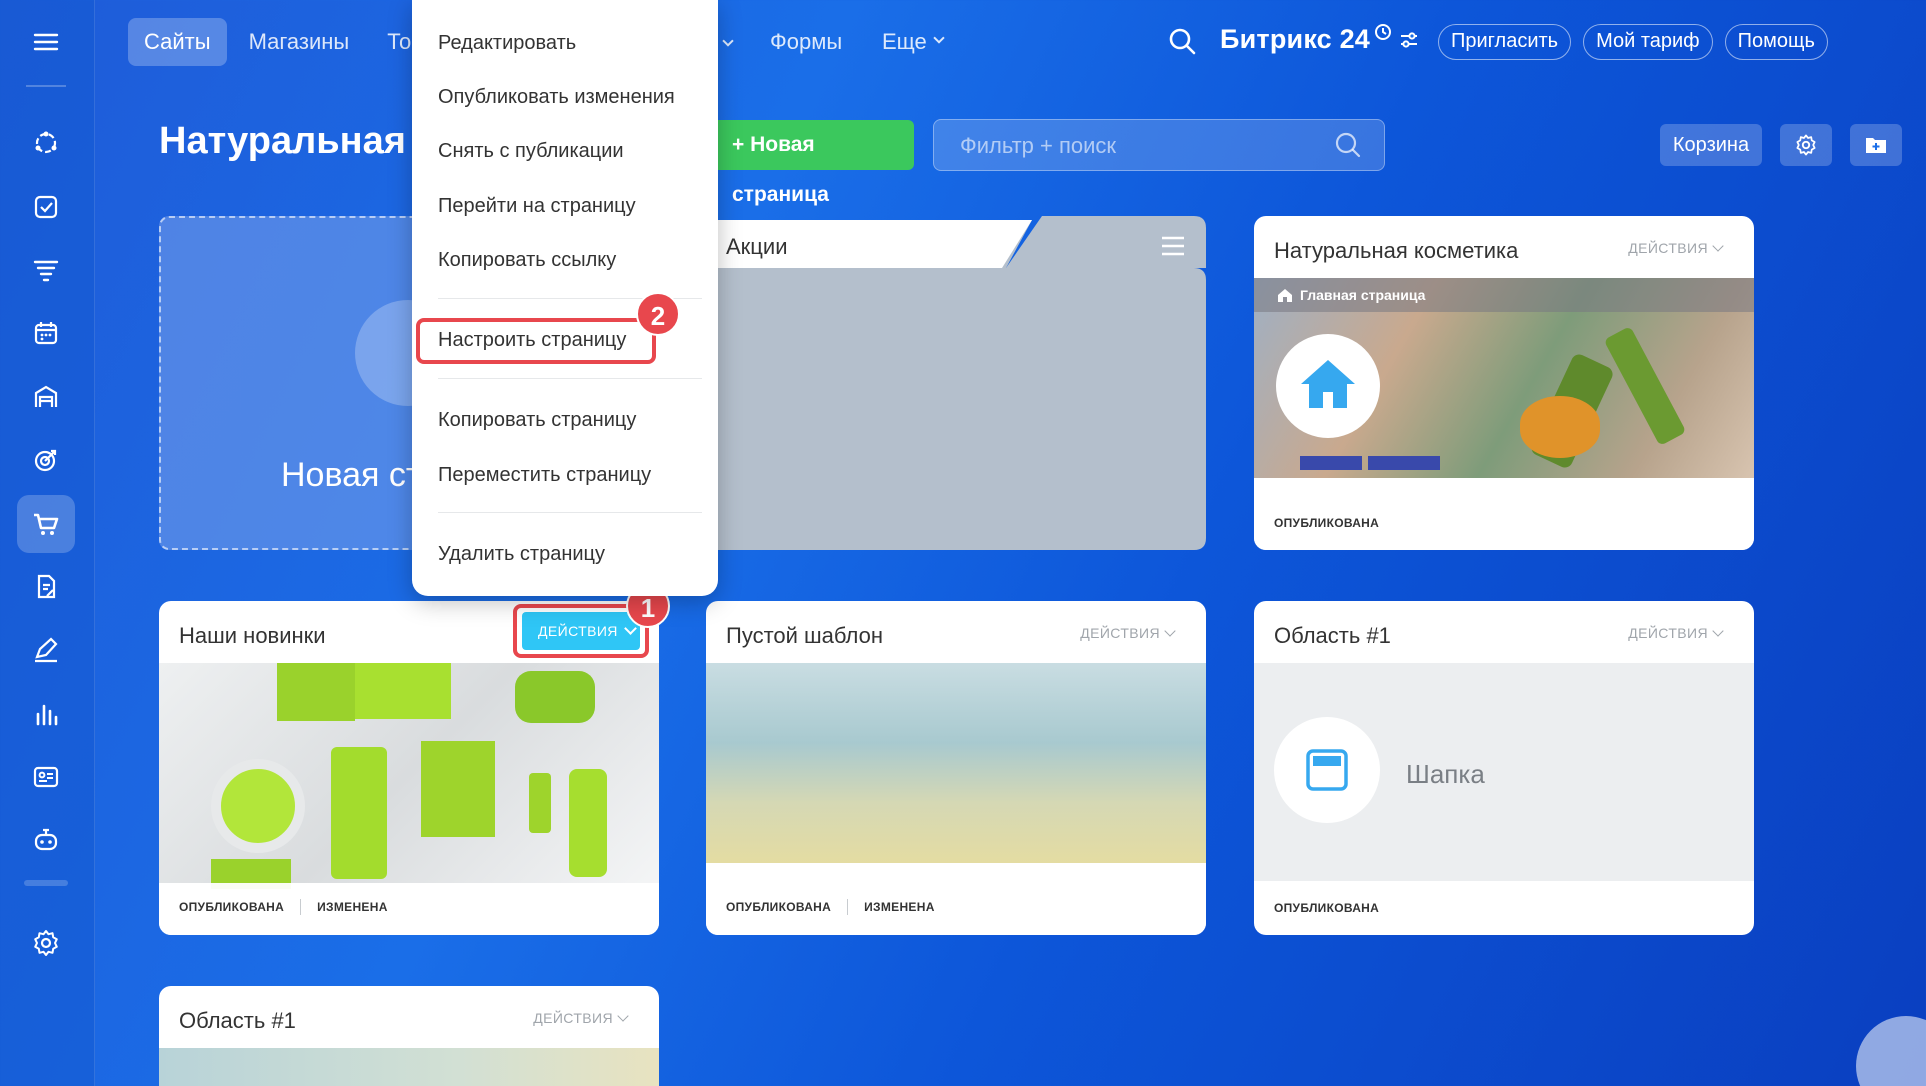  I want to click on tab-more: Еще, so click(912, 42).